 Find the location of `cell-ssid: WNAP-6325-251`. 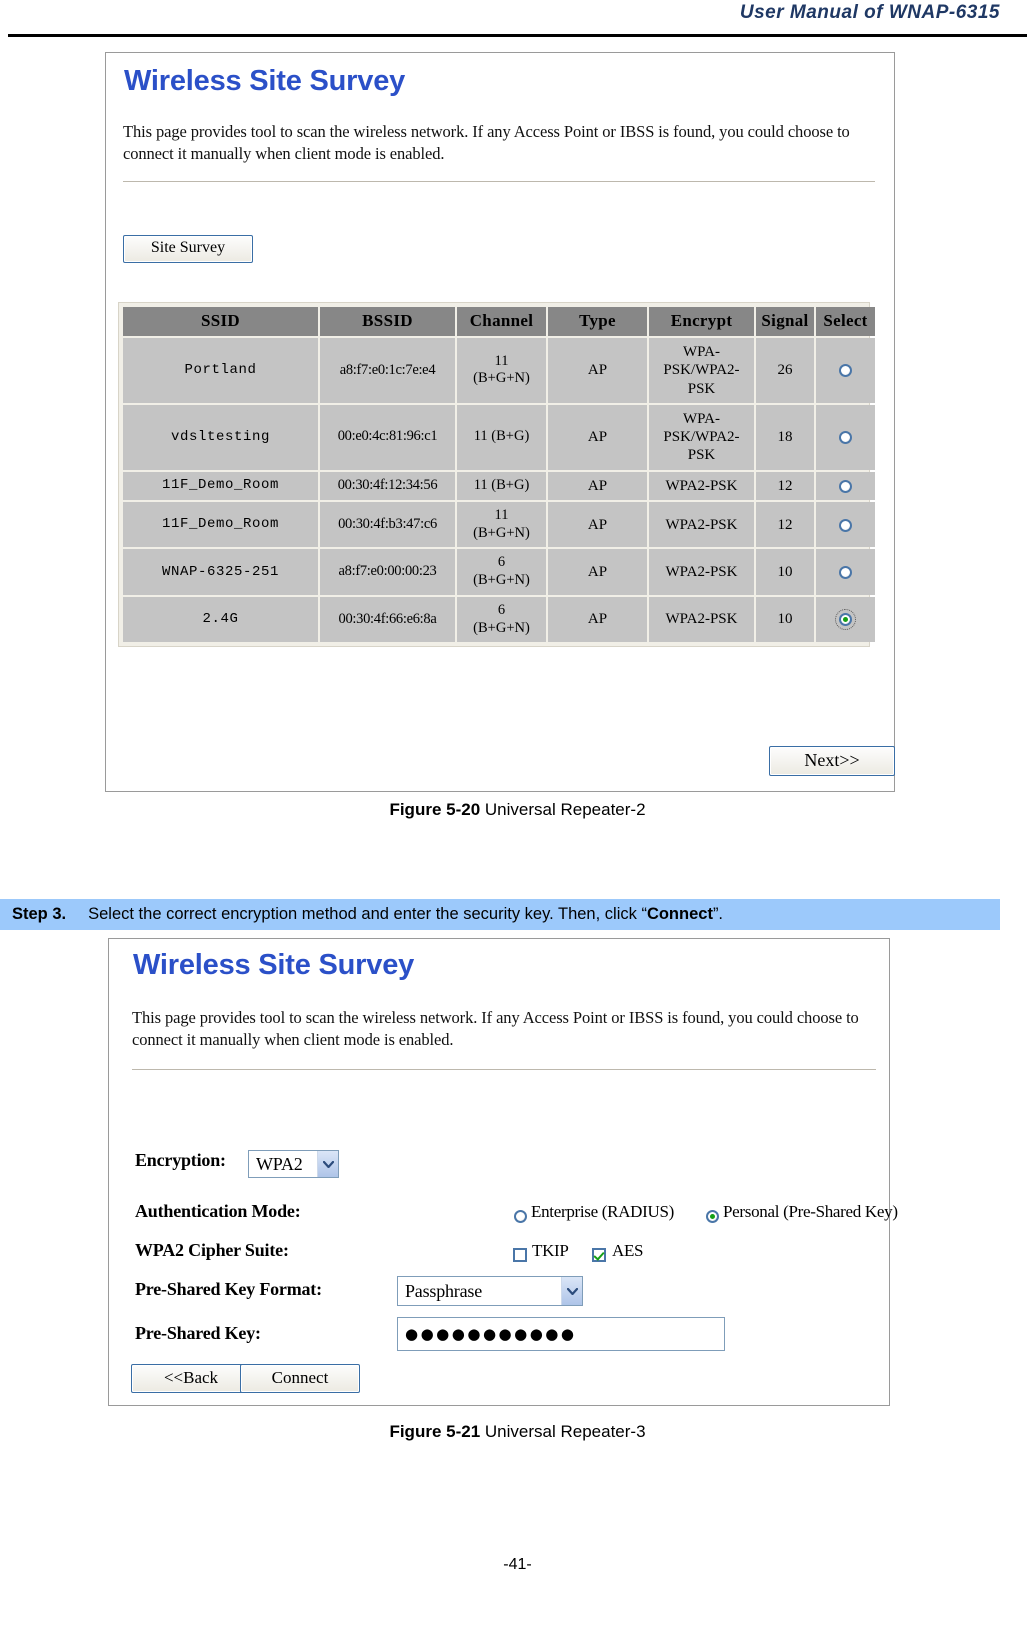

cell-ssid: WNAP-6325-251 is located at coordinates (220, 572).